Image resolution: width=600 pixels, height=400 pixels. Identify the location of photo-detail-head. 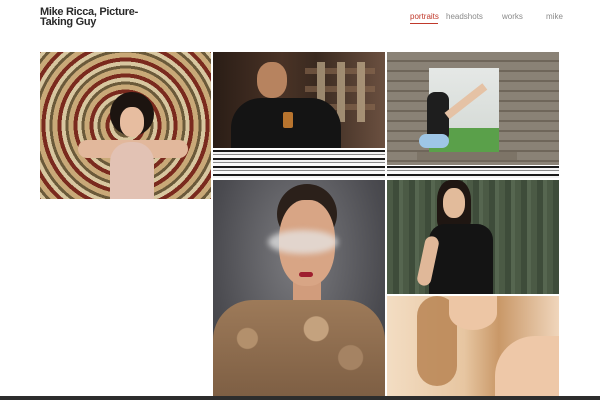
(272, 80).